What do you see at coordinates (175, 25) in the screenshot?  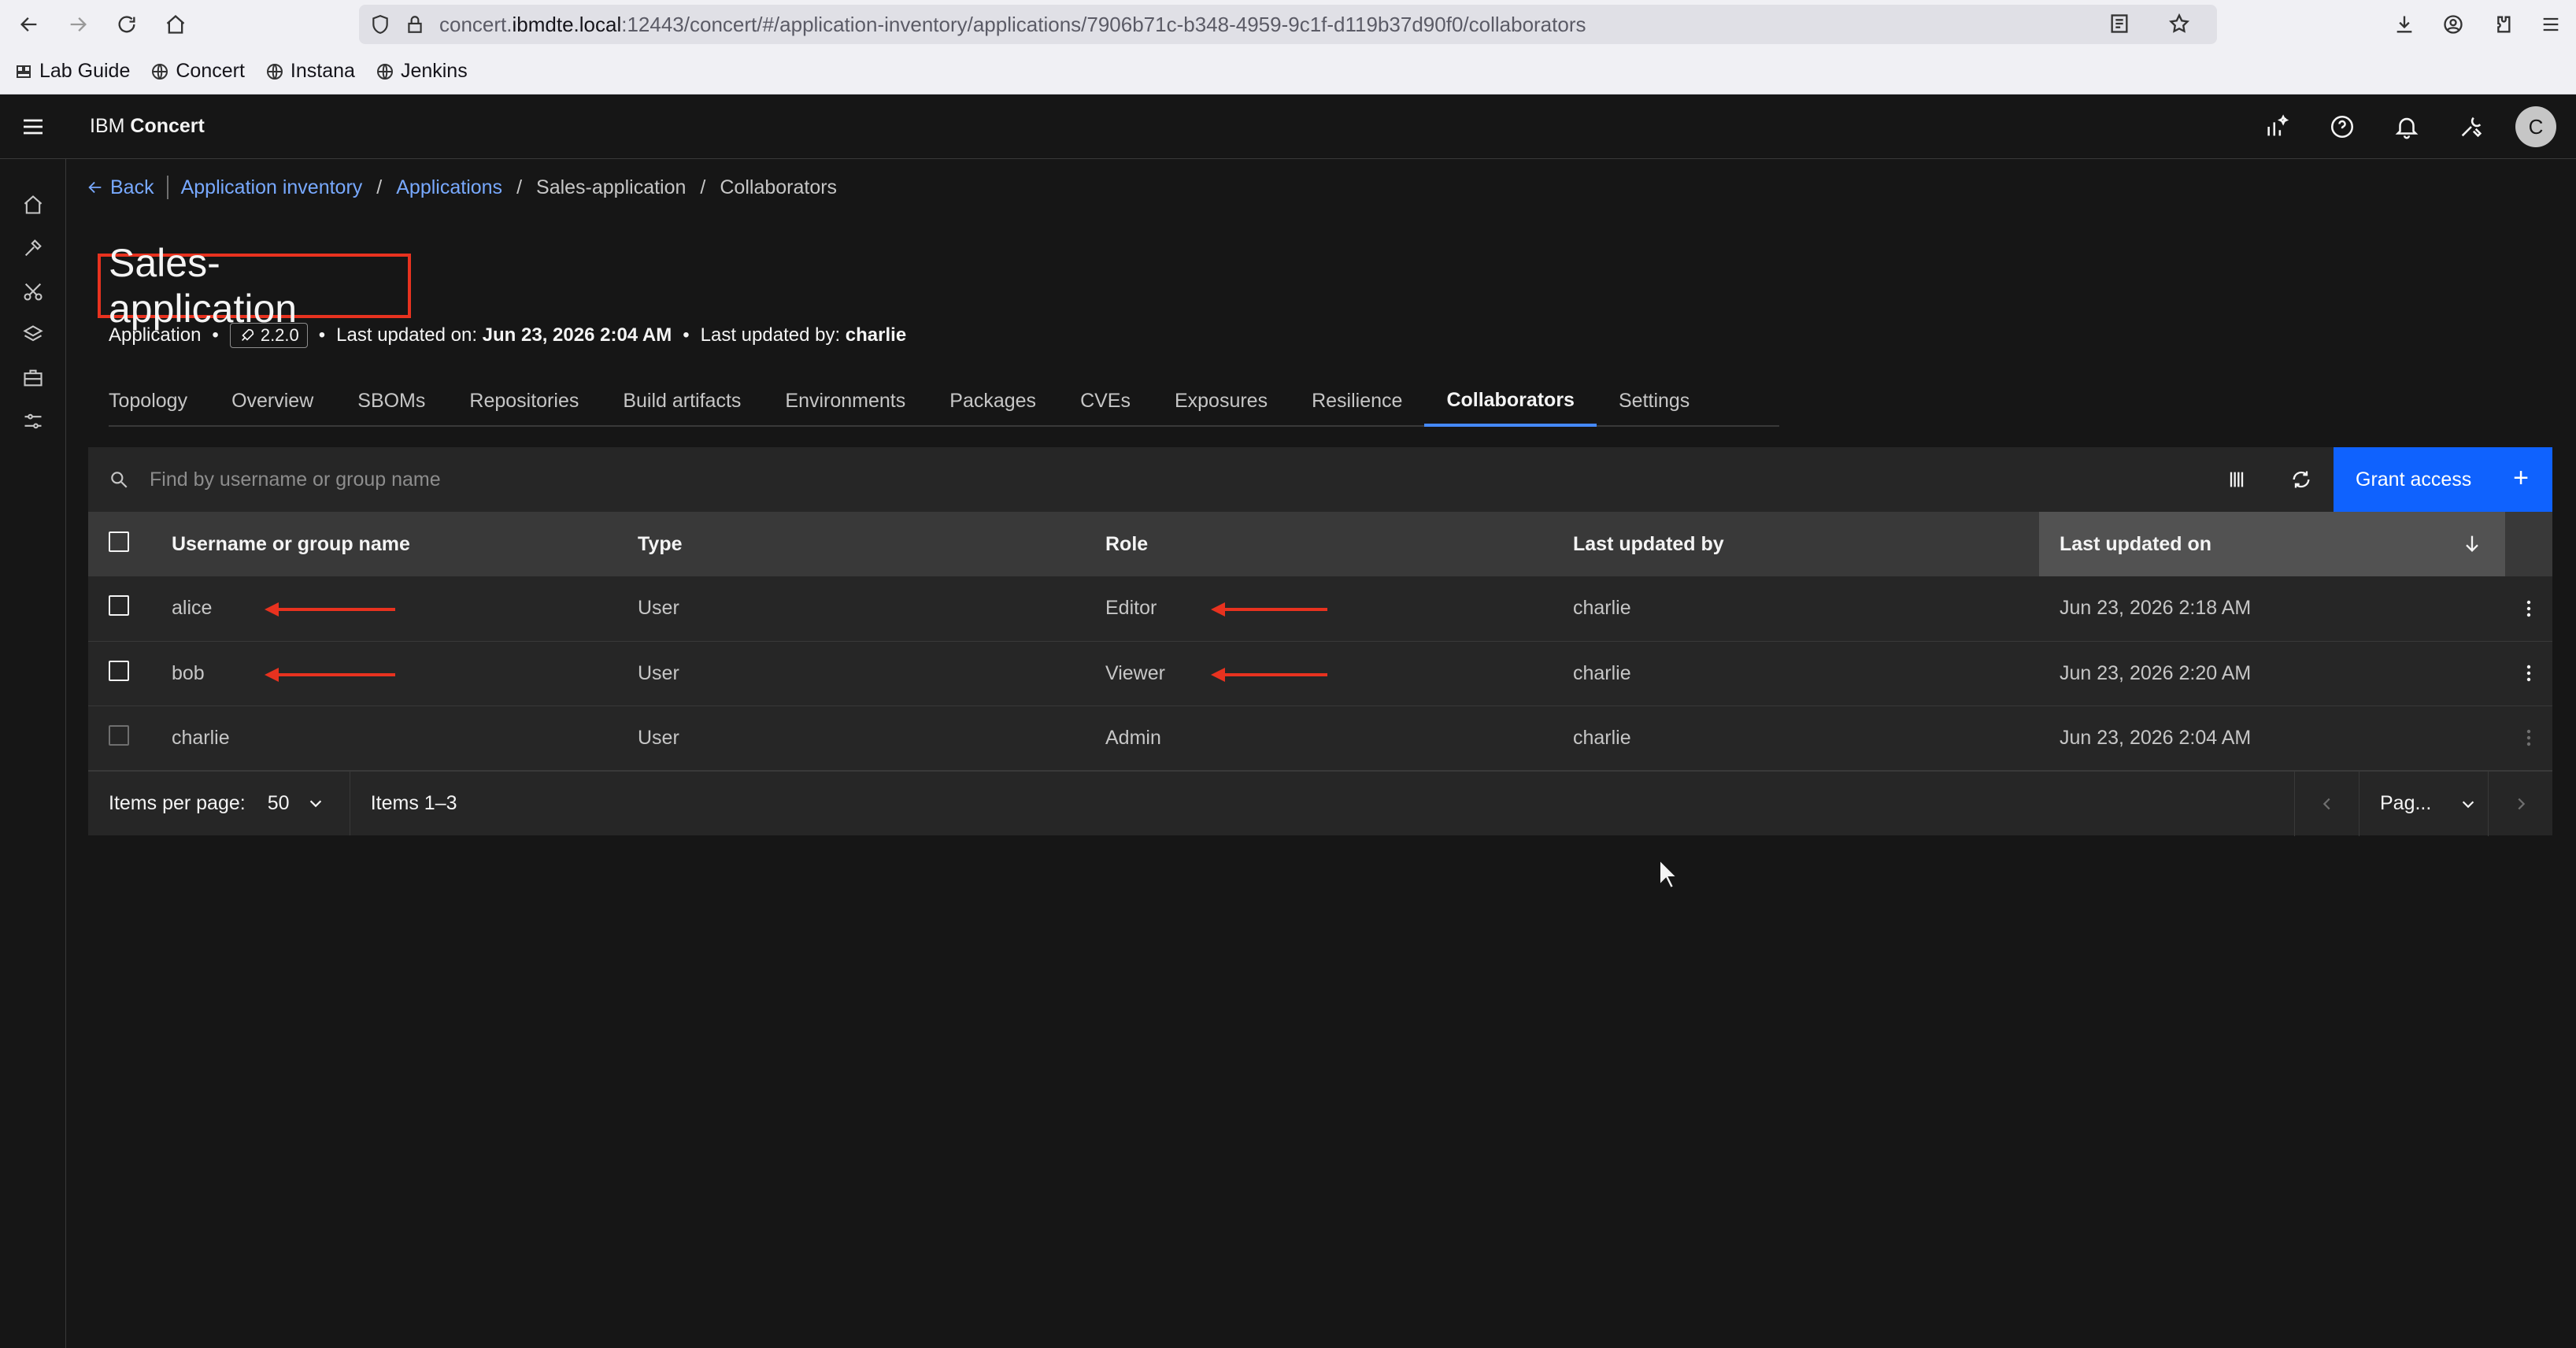 I see `home-icon` at bounding box center [175, 25].